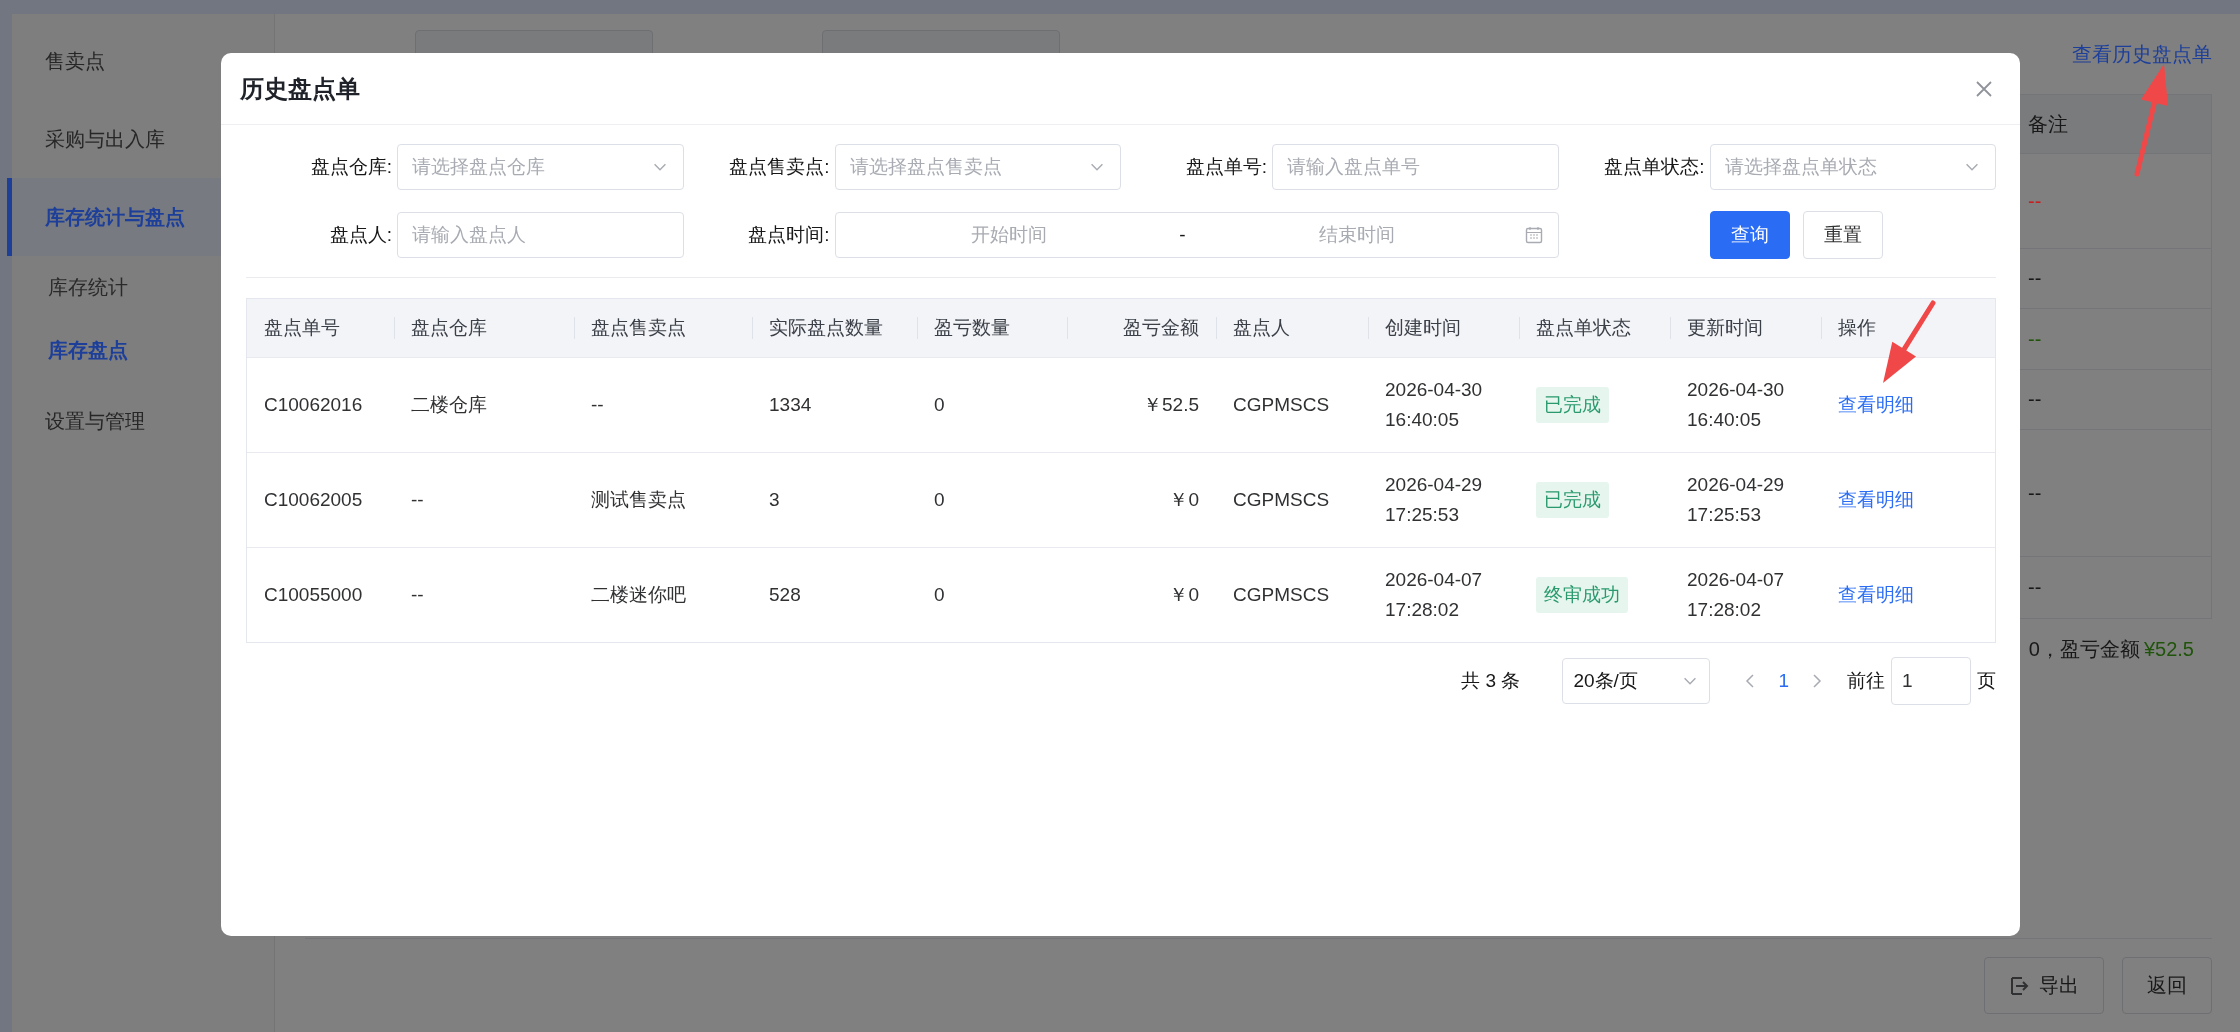 This screenshot has width=2240, height=1032. Describe the element at coordinates (313, 594) in the screenshot. I see `table-cell-text: C10055000` at that location.